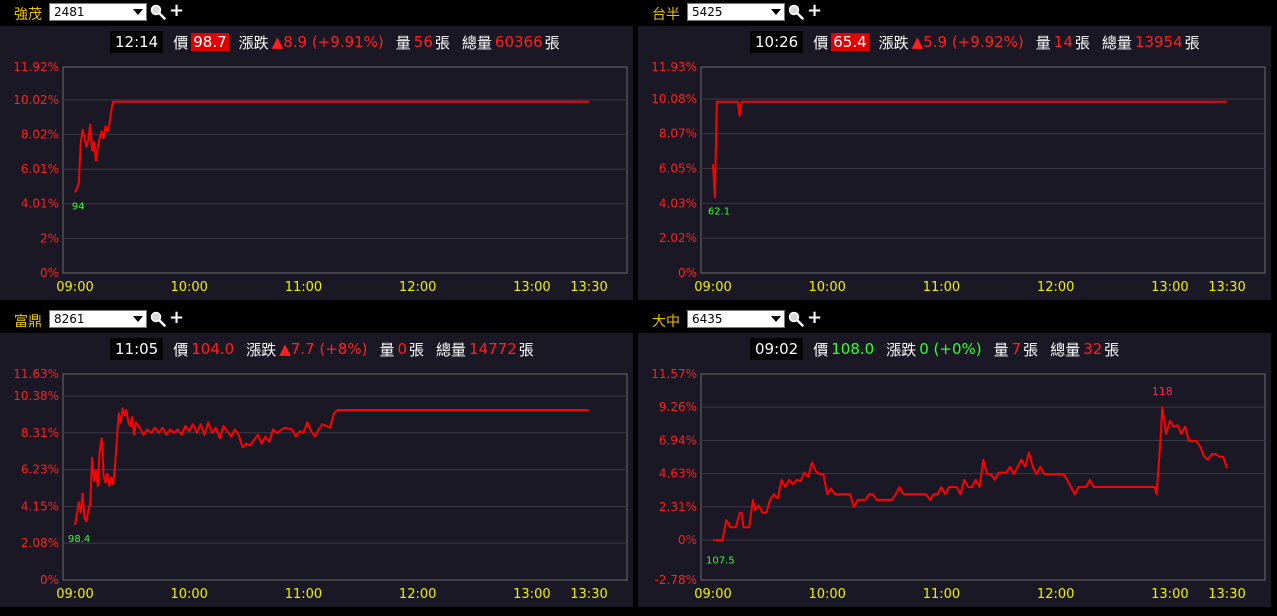  I want to click on y-tick-label: 10.38%, so click(36, 396).